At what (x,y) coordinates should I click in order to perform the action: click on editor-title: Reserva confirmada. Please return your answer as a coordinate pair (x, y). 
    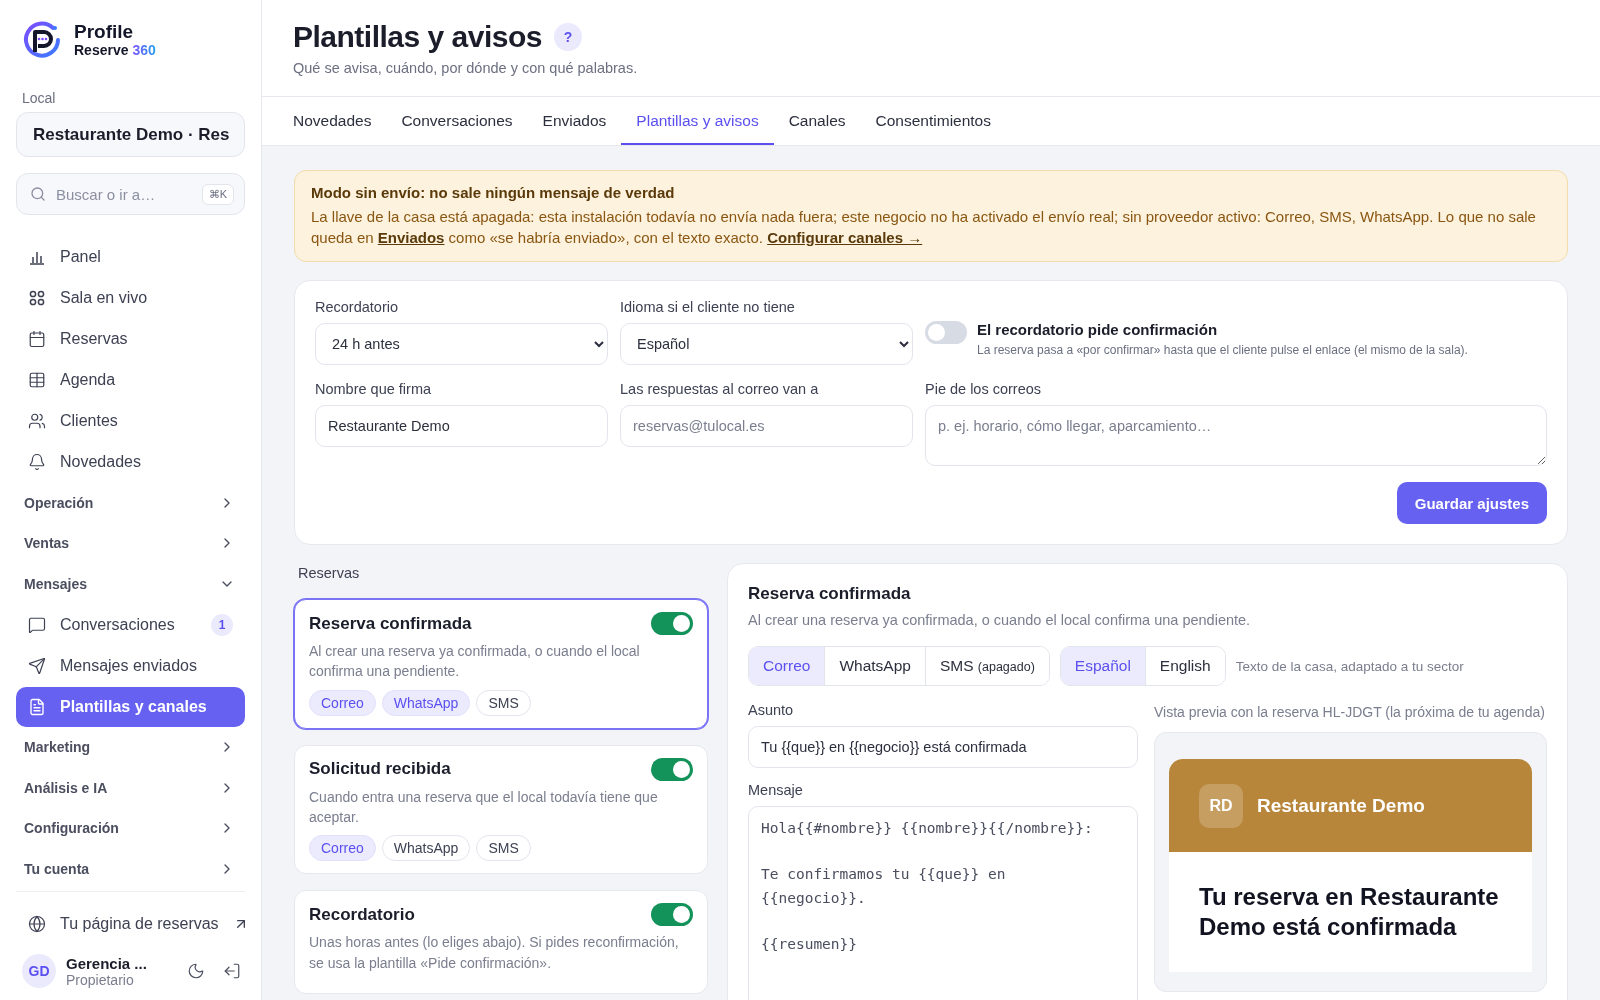
    Looking at the image, I should click on (830, 594).